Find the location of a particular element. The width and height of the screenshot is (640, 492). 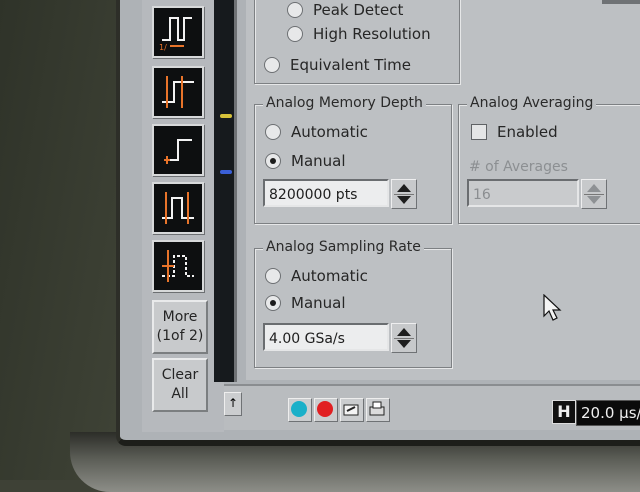

memory-depth-title: Analog Memory Depth is located at coordinates (344, 103).